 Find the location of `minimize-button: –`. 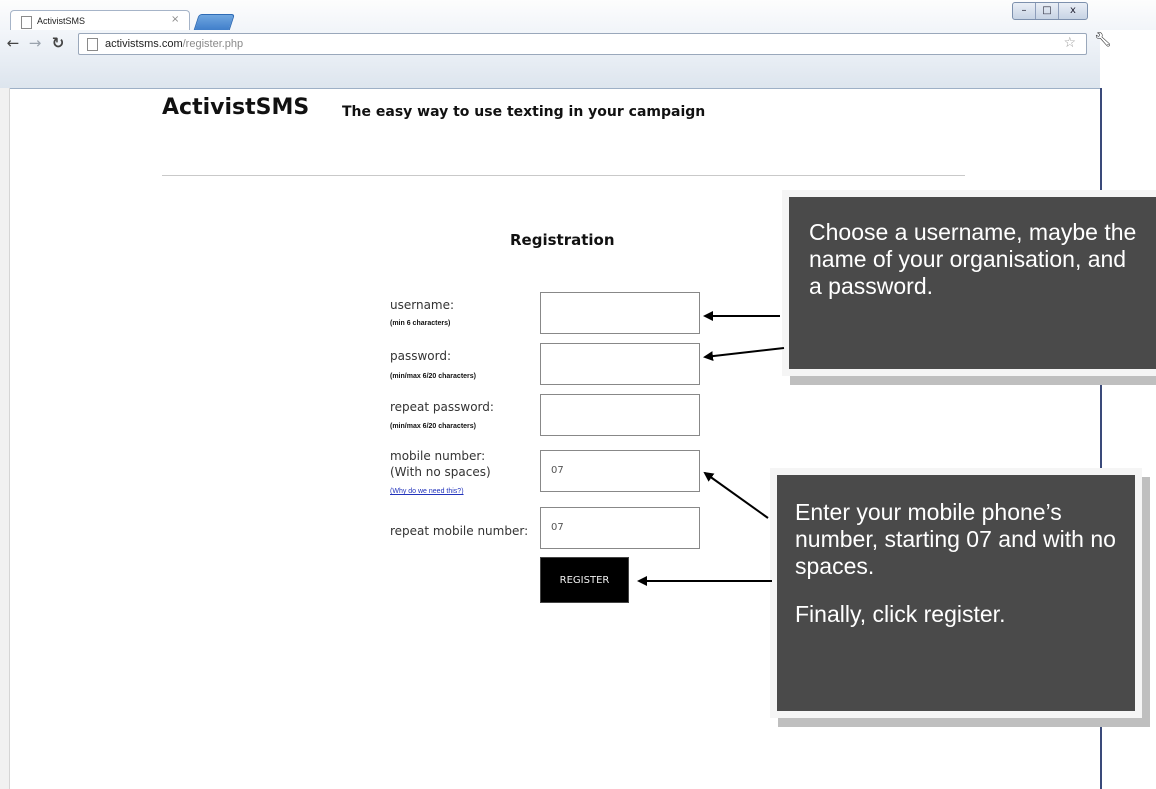

minimize-button: – is located at coordinates (1024, 11).